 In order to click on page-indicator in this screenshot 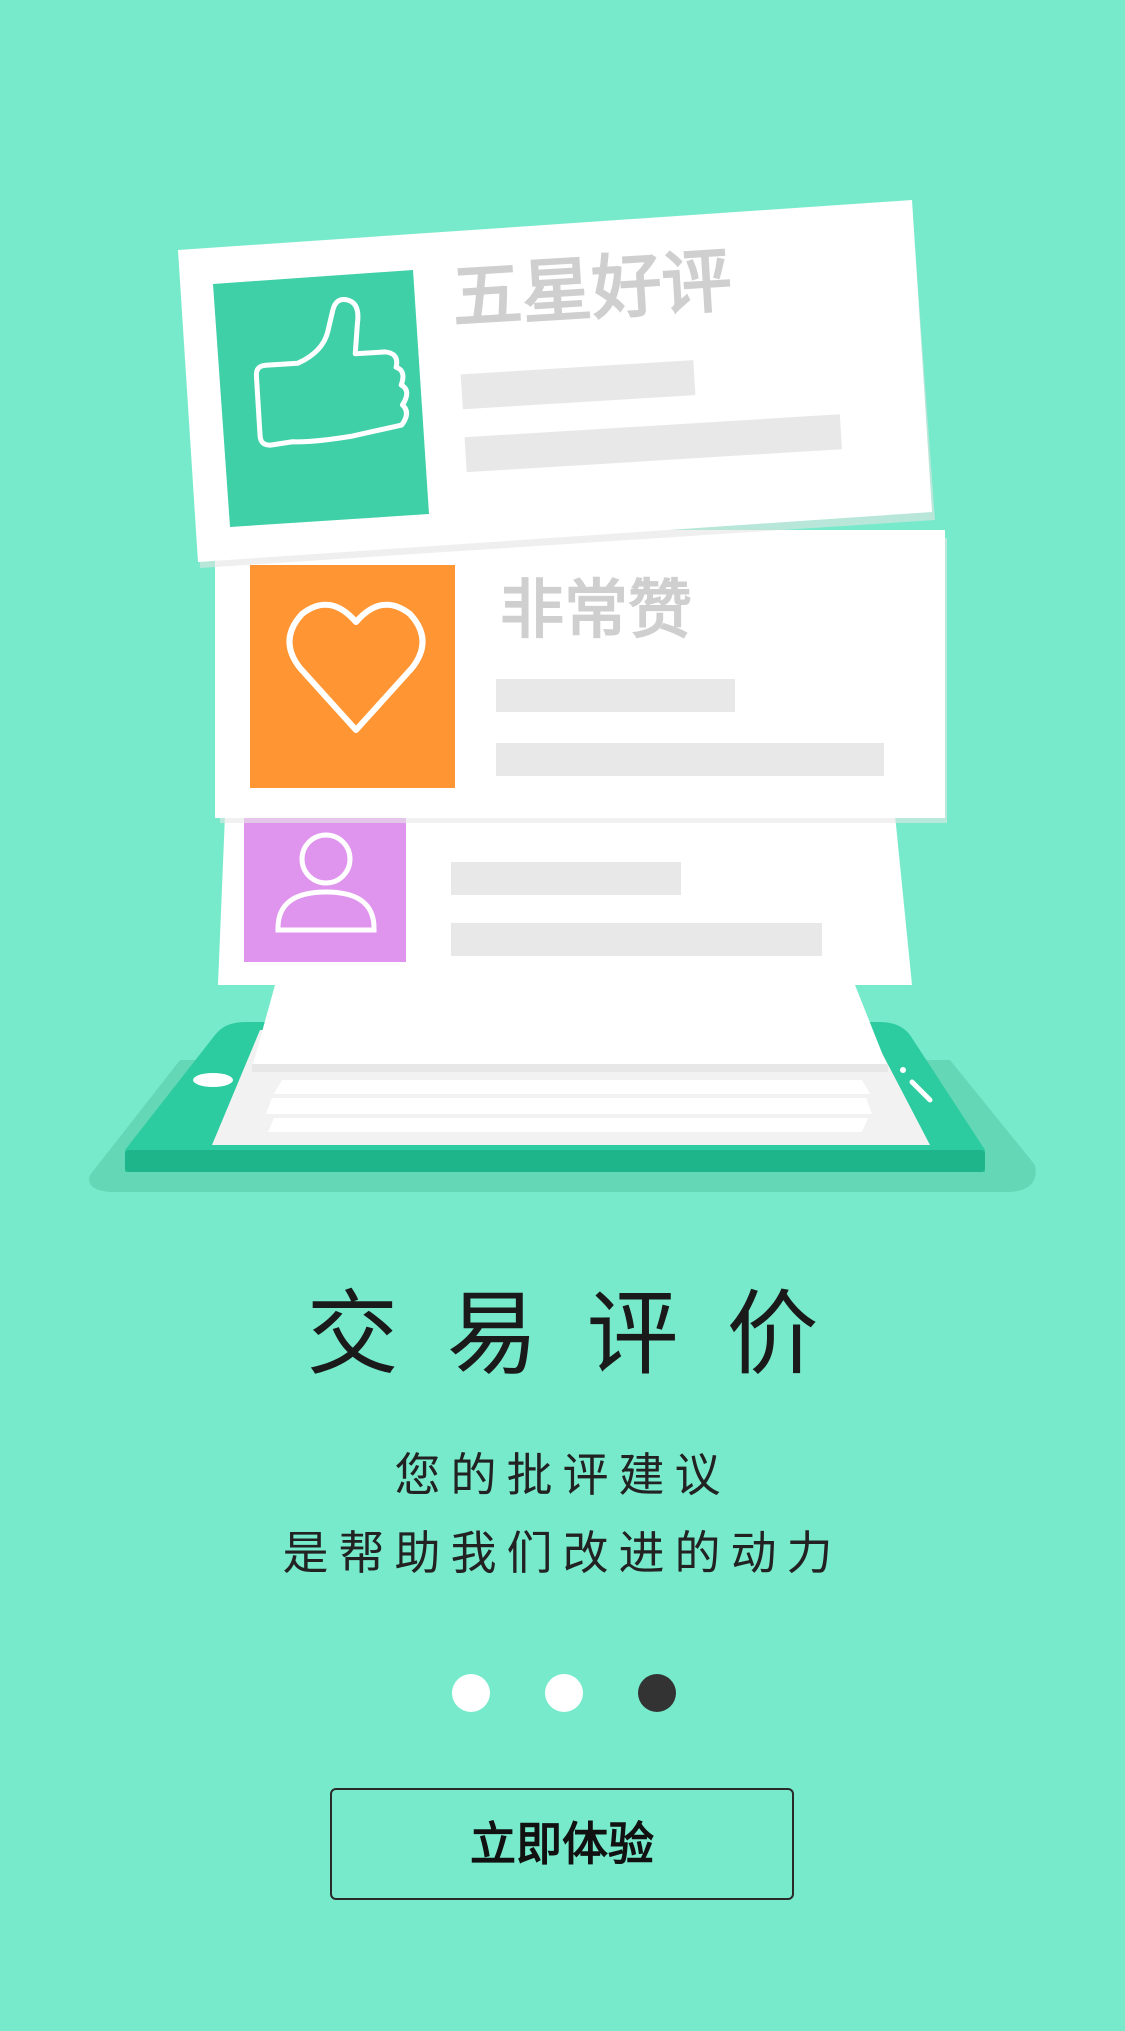, I will do `click(562, 1694)`.